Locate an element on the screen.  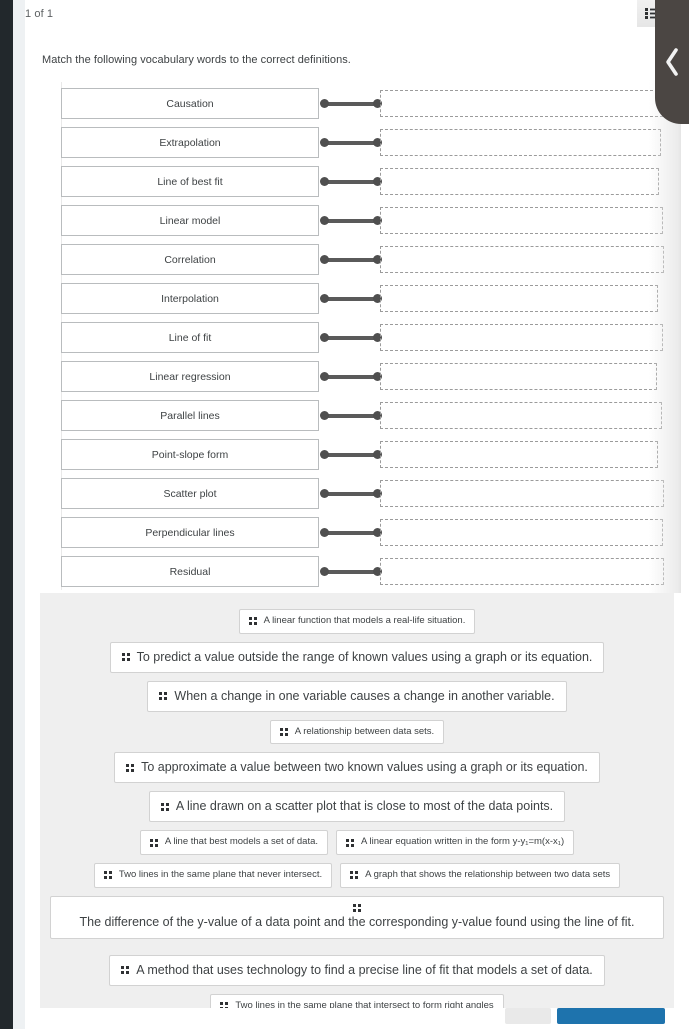
term-box: Line of fit is located at coordinates (190, 337).